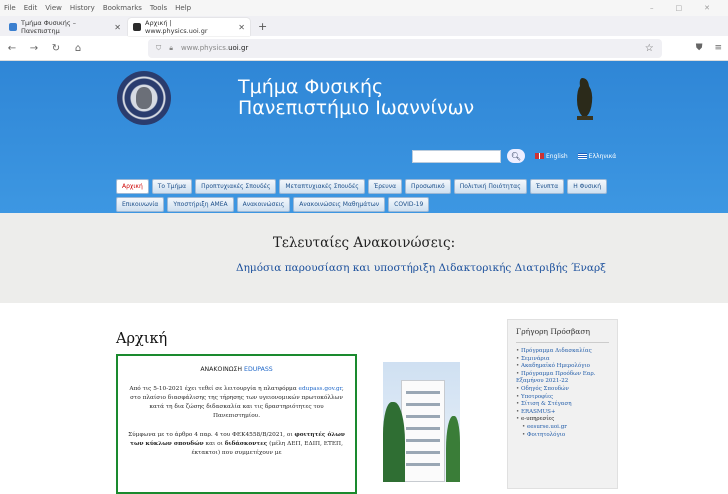 The width and height of the screenshot is (728, 494). Describe the element at coordinates (562, 436) in the screenshot. I see `quick-link-student-registry: Φοιτητολόγιο` at that location.